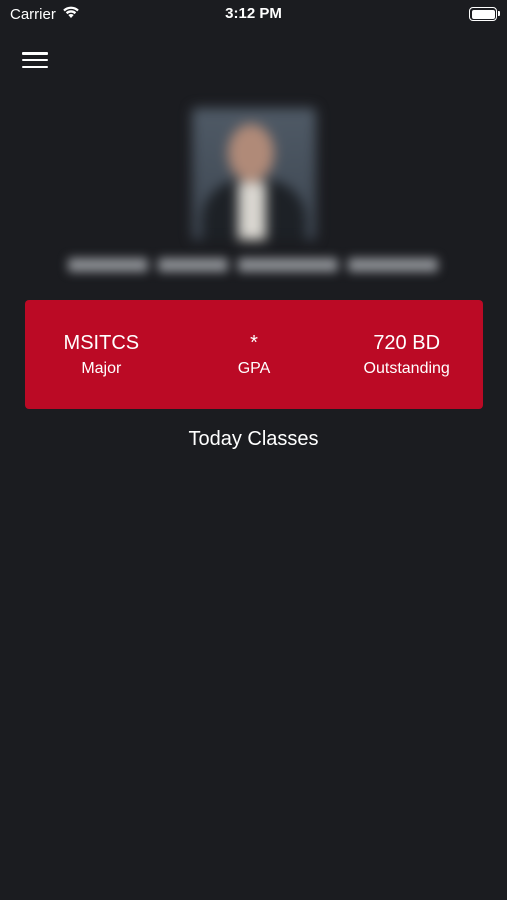 The height and width of the screenshot is (900, 507). I want to click on gpa-value: *, so click(254, 342).